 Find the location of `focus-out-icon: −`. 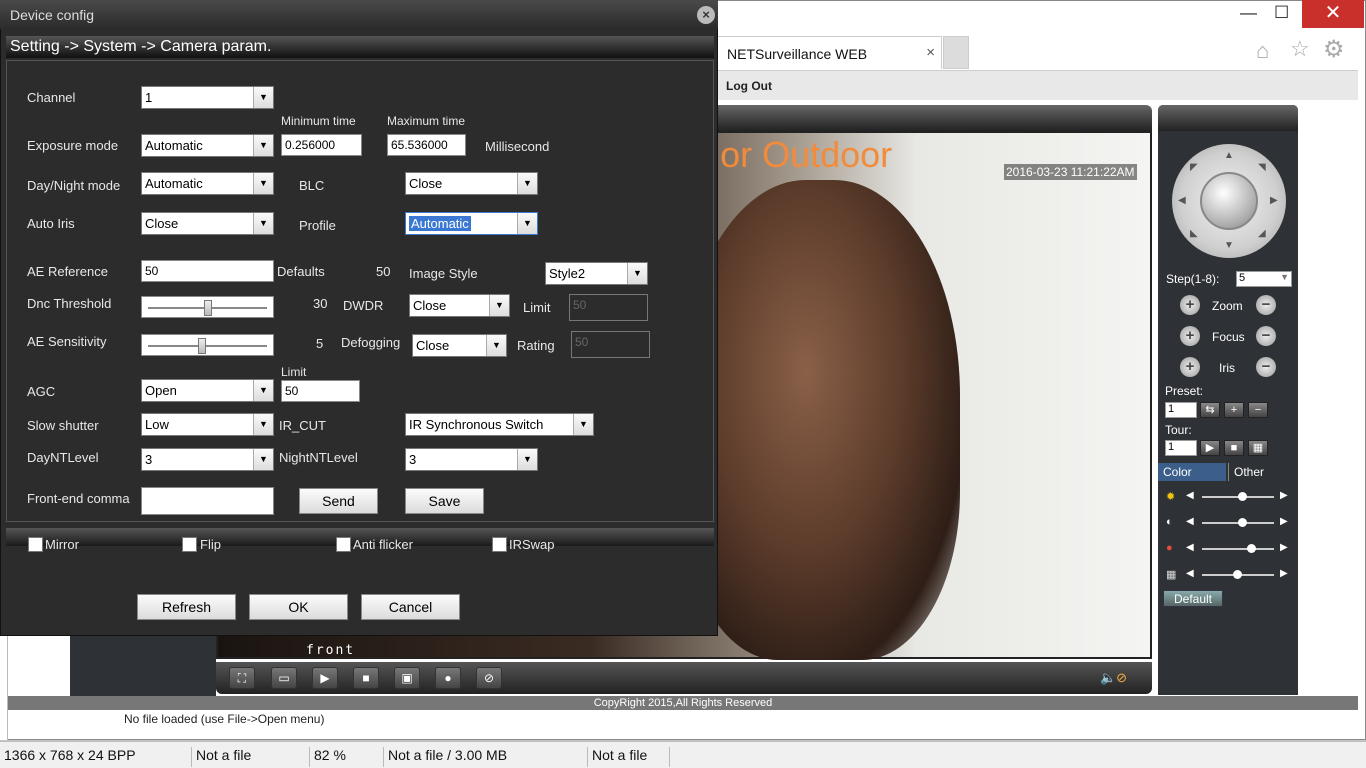

focus-out-icon: − is located at coordinates (1266, 336).